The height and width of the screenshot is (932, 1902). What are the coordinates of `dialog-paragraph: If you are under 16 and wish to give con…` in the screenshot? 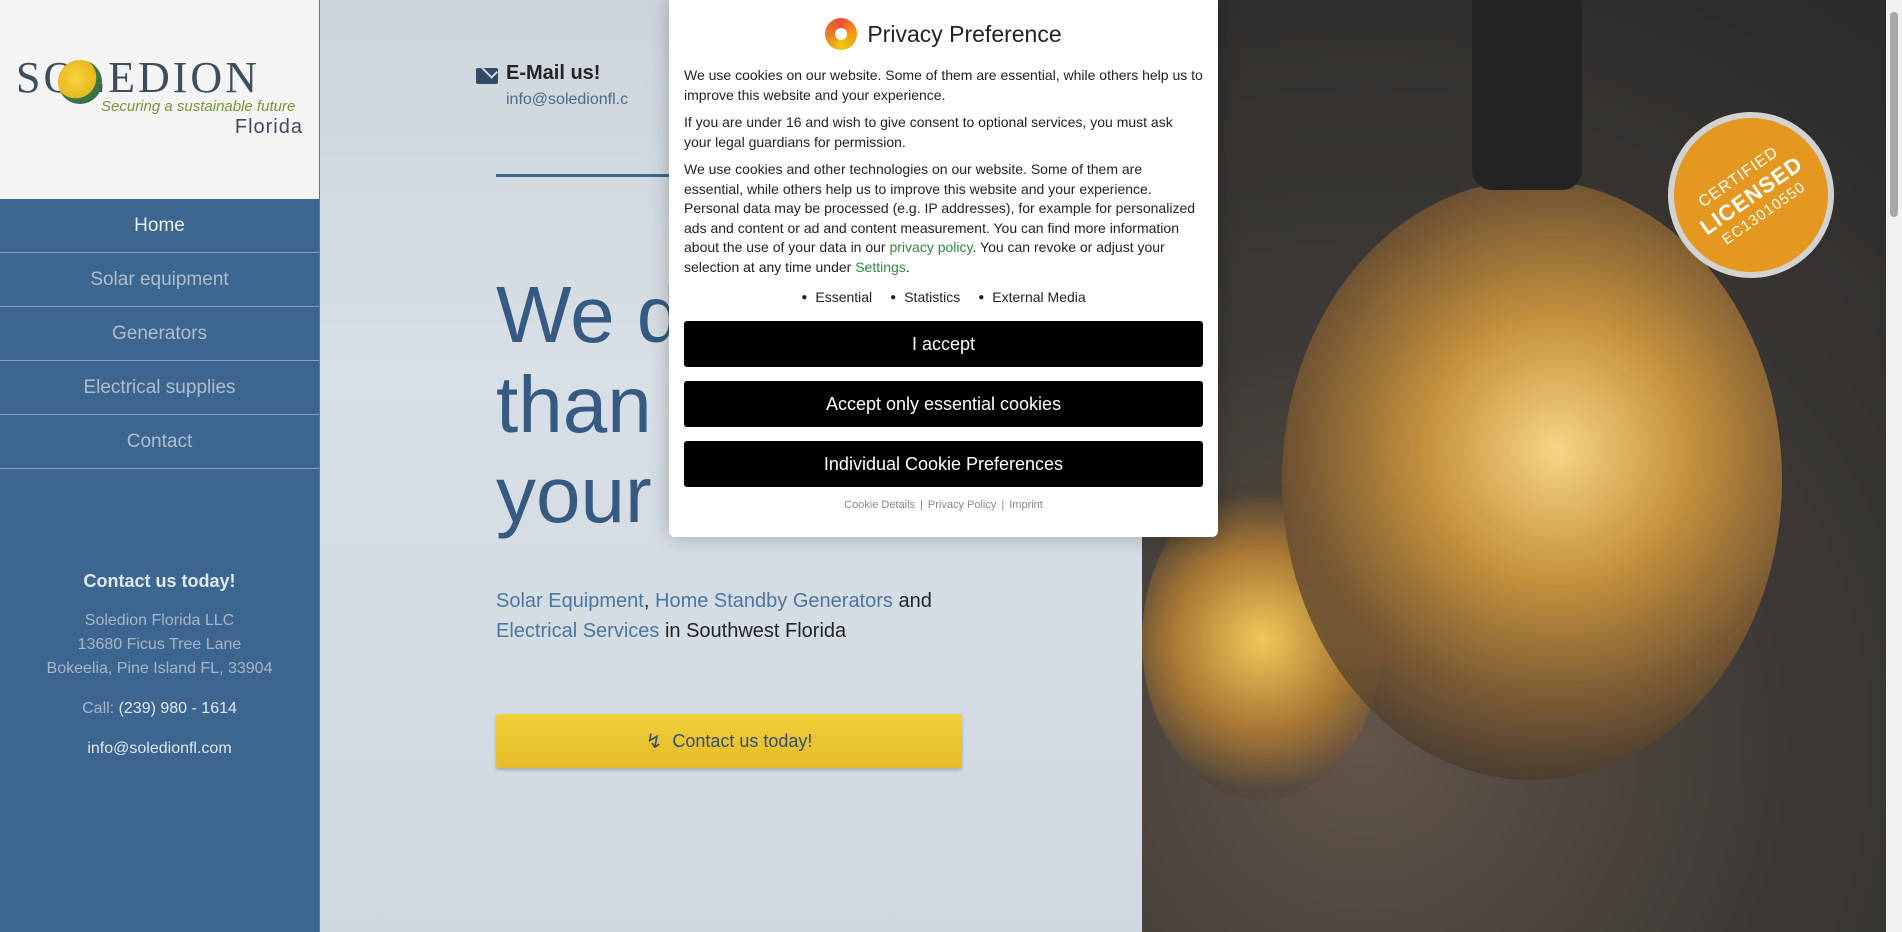 It's located at (928, 132).